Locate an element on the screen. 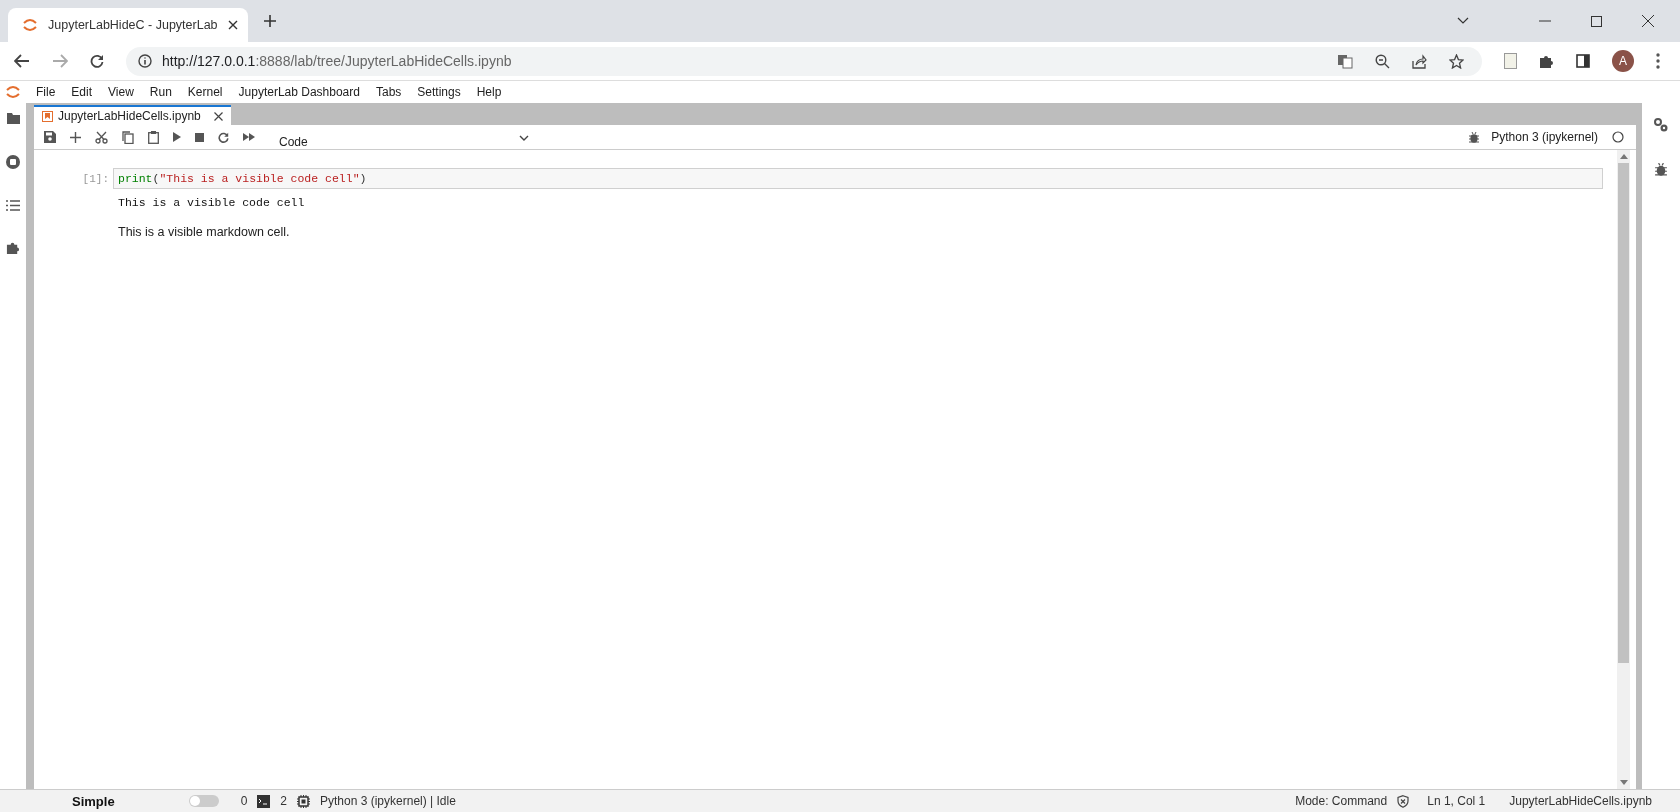 This screenshot has height=812, width=1680. list-icon is located at coordinates (13, 205).